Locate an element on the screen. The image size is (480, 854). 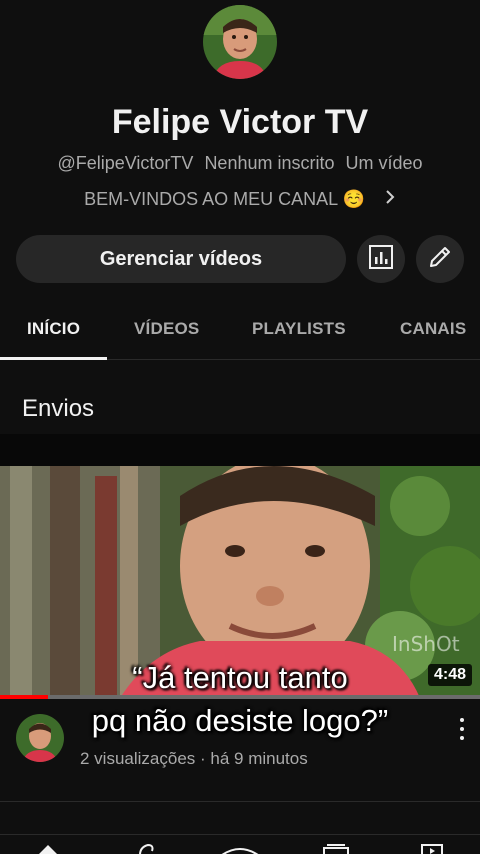
pencil-icon is located at coordinates (440, 259).